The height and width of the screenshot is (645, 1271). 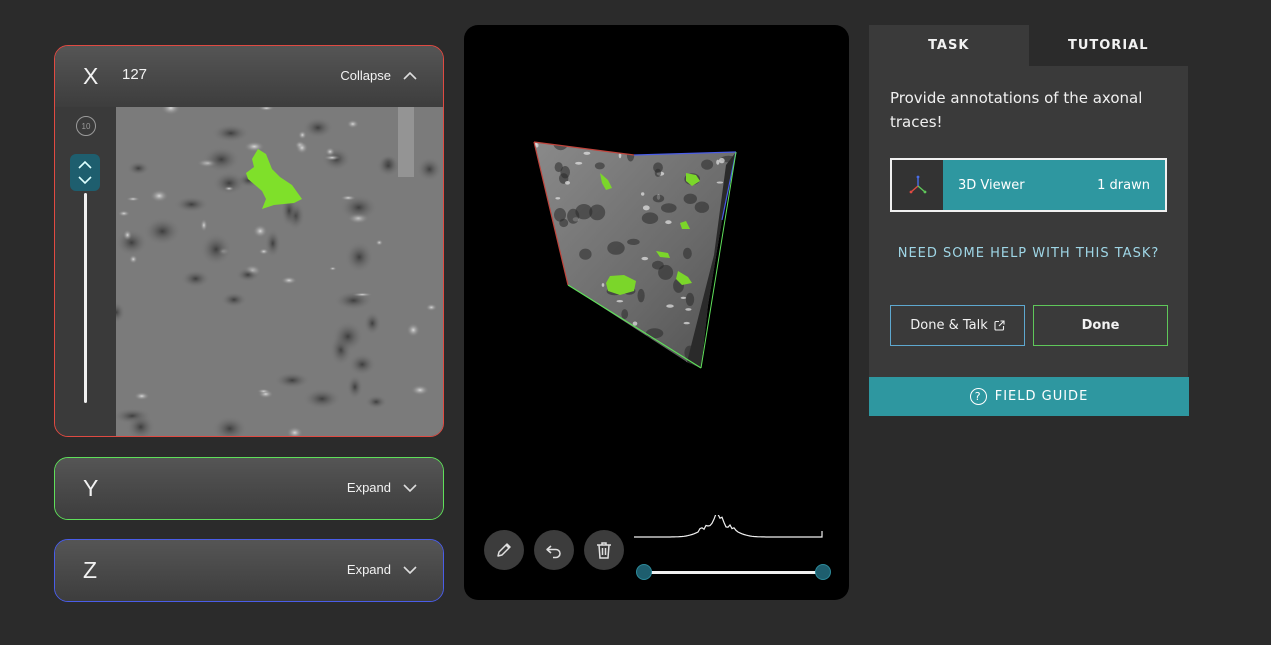 I want to click on range-handle-min, so click(x=644, y=572).